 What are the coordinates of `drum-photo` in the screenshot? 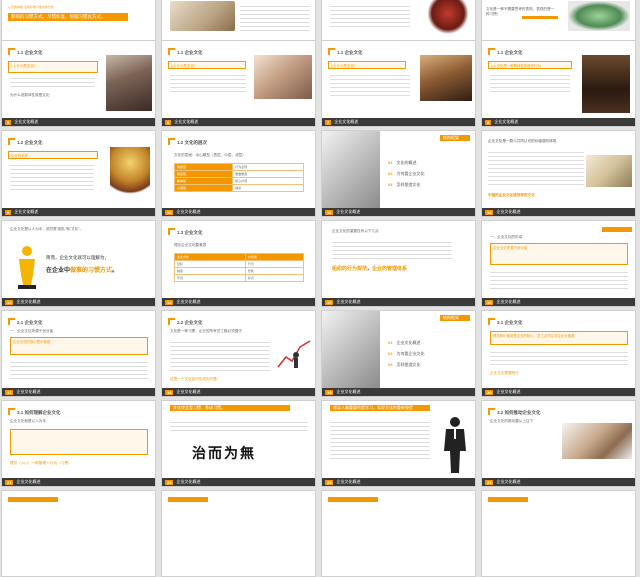 It's located at (599, 16).